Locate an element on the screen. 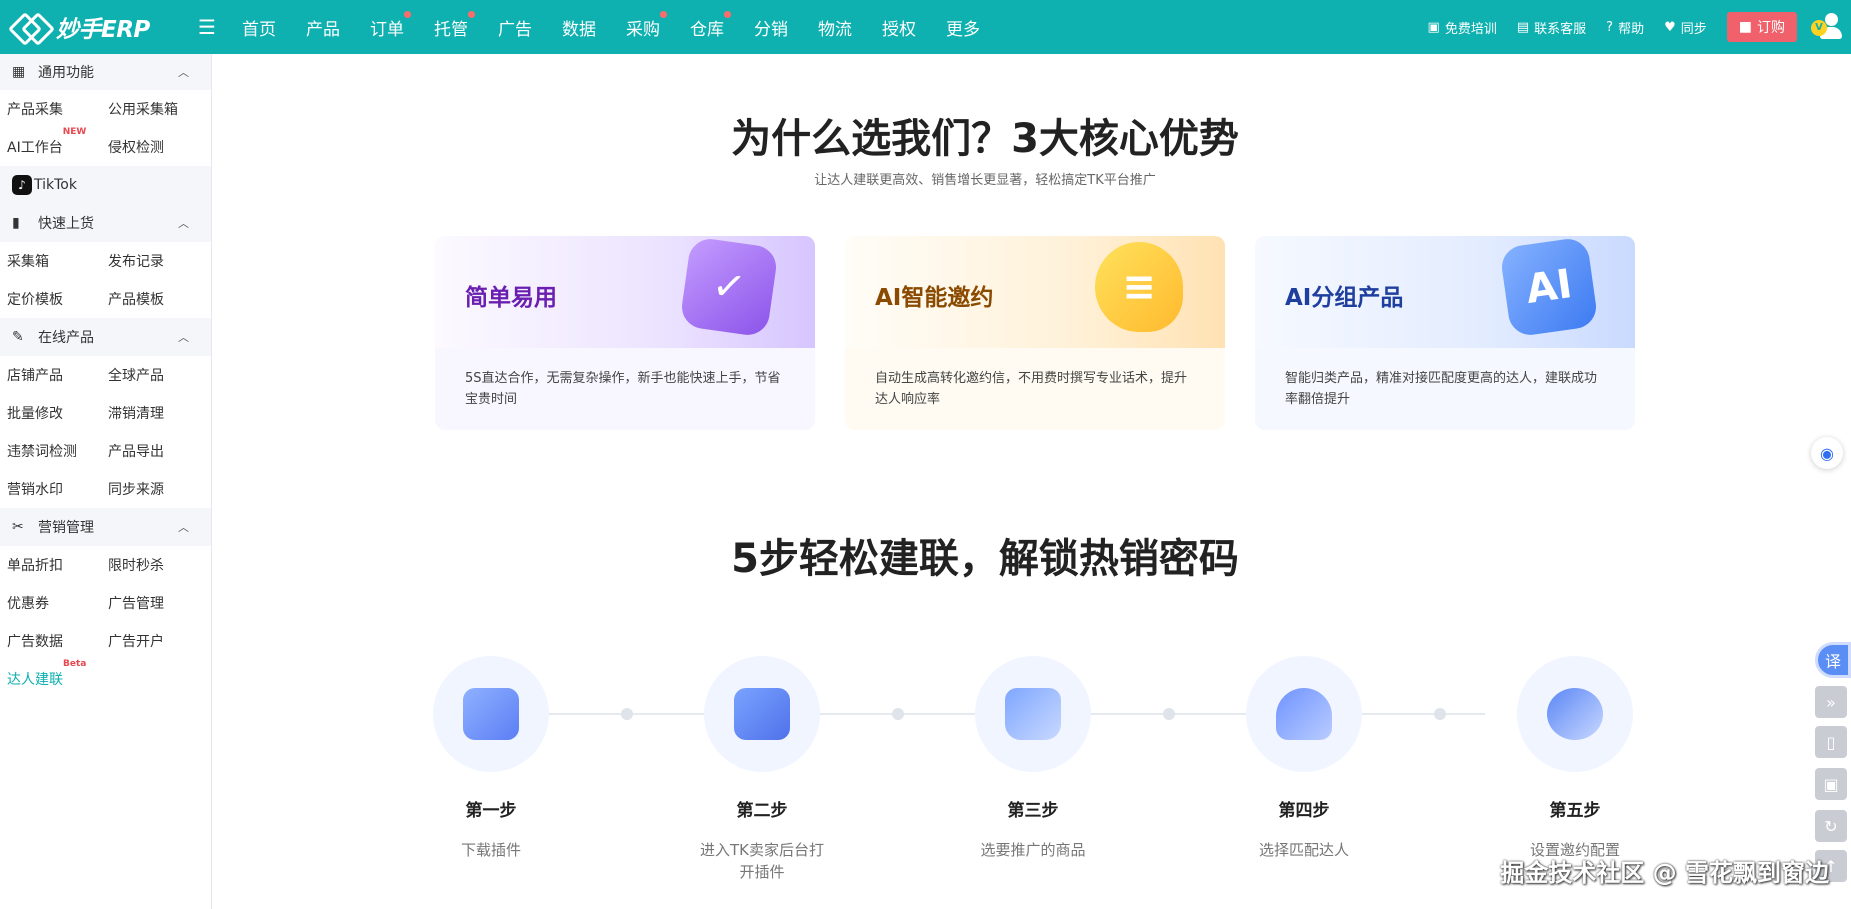  nav-item-ads: 广告 is located at coordinates (515, 27).